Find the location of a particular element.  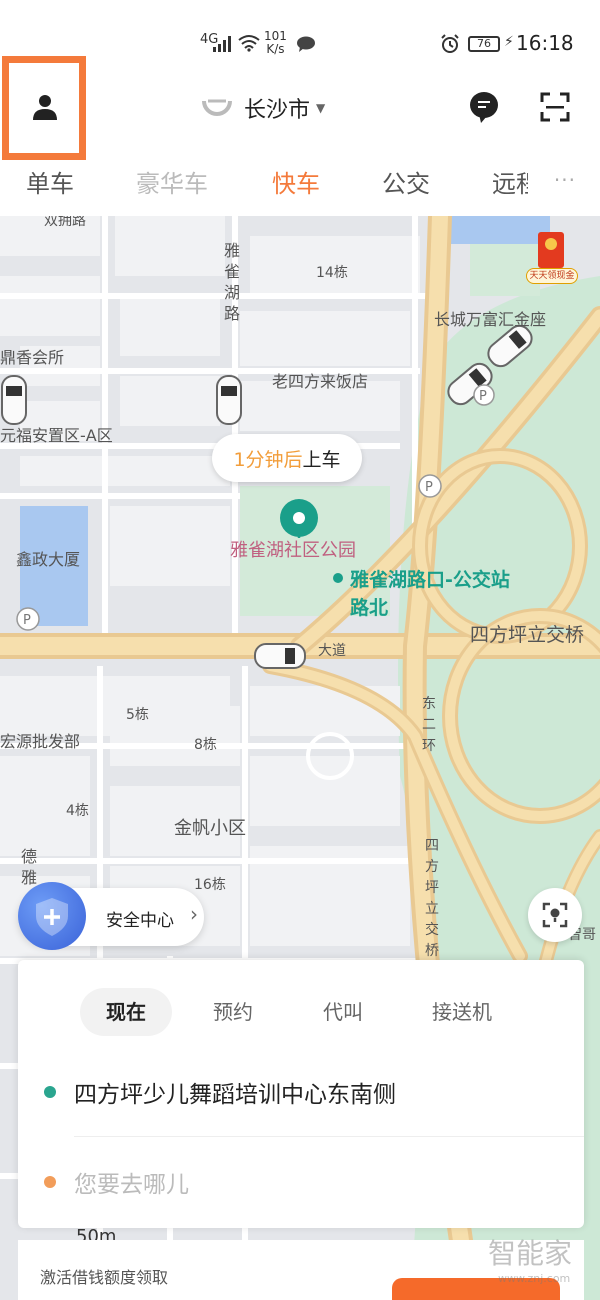

map-label: 金帆小区 is located at coordinates (210, 828).